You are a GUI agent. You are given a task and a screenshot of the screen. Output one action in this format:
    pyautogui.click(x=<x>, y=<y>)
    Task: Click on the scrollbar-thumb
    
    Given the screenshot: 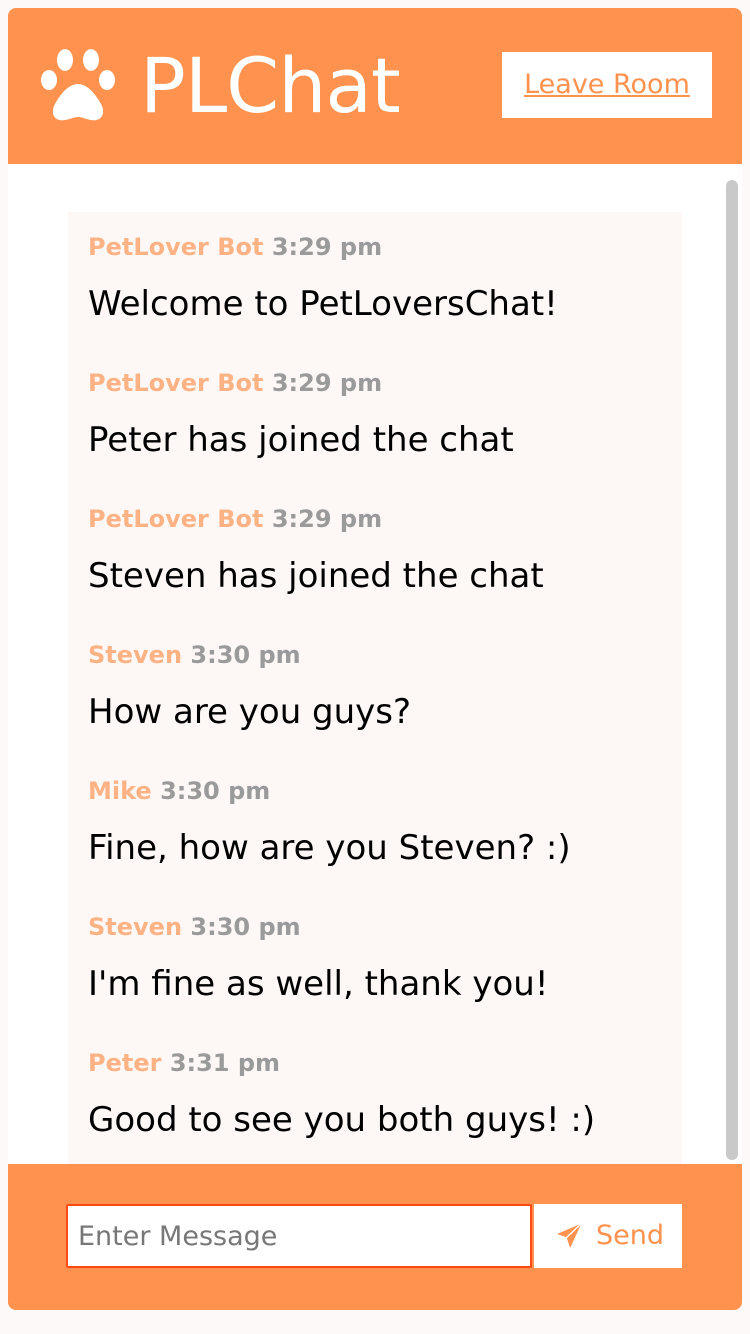 What is the action you would take?
    pyautogui.click(x=732, y=670)
    